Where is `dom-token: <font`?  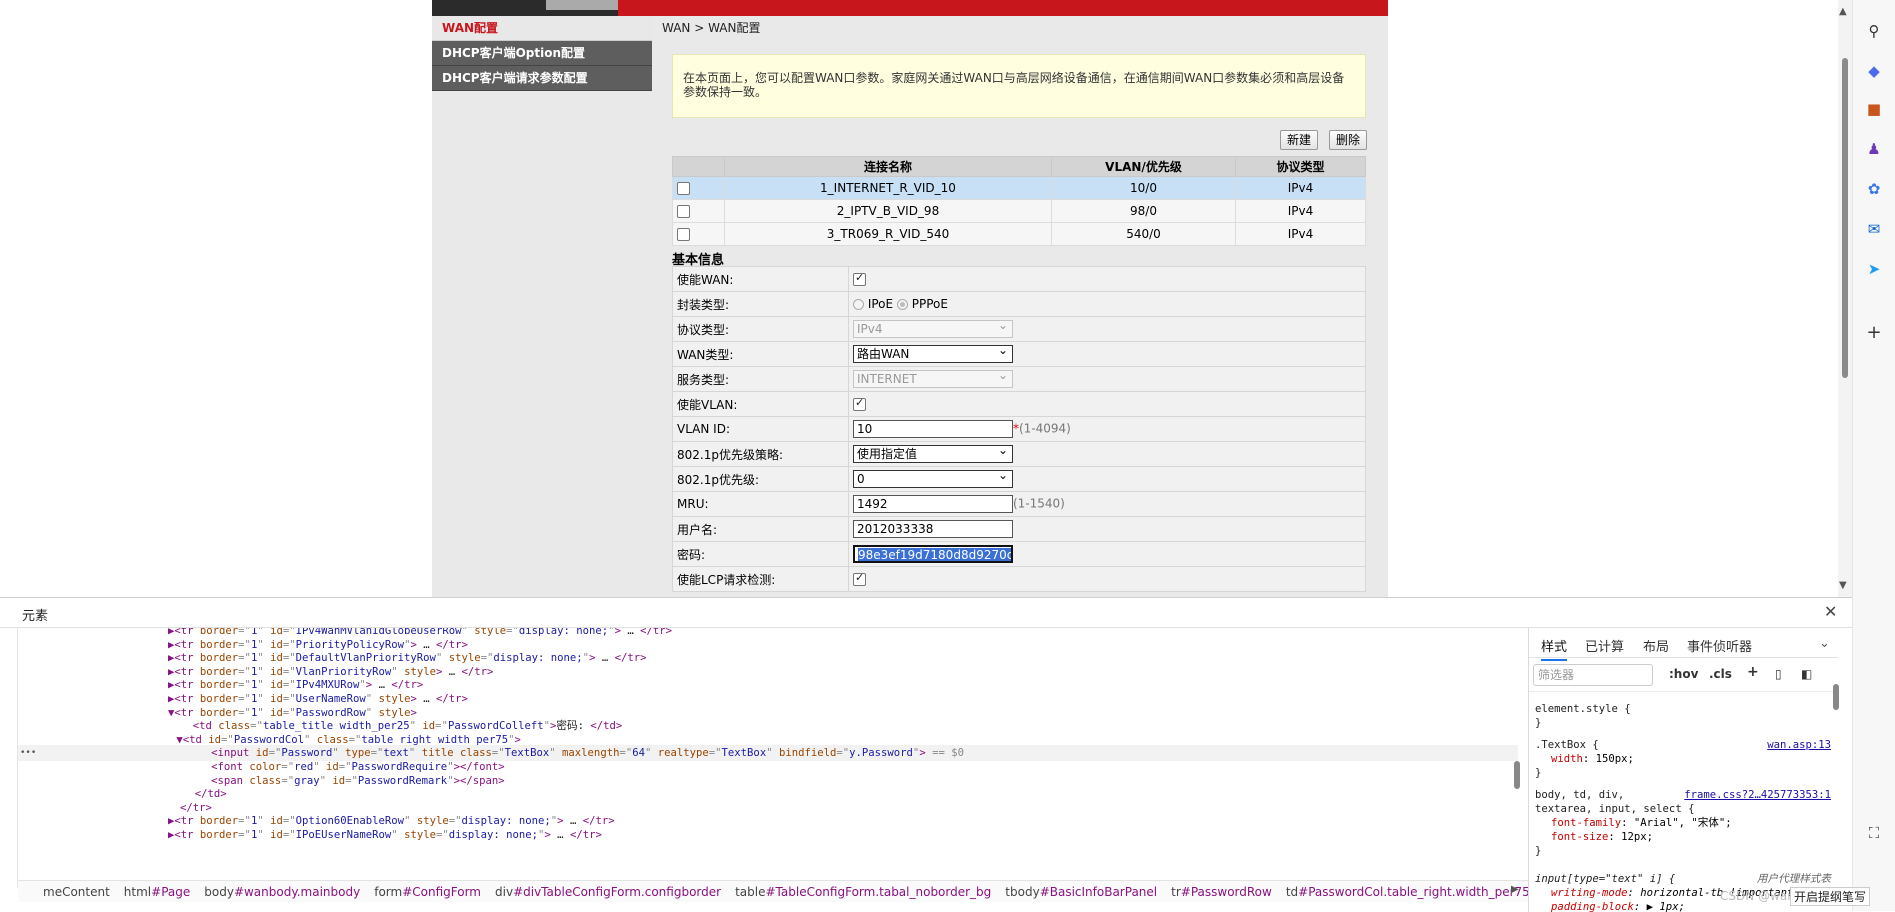
dom-token: <font is located at coordinates (230, 767).